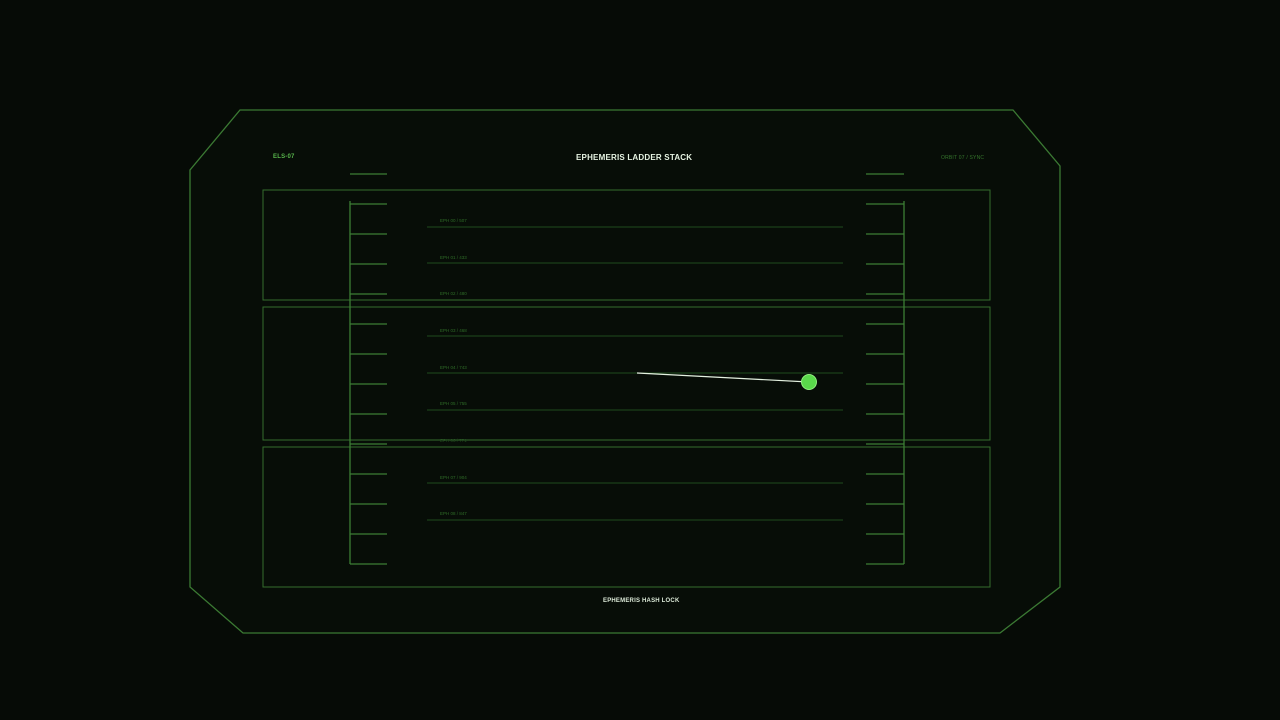  Describe the element at coordinates (641, 601) in the screenshot. I see `footer-label: EPHEMERIS HASH LOCK` at that location.